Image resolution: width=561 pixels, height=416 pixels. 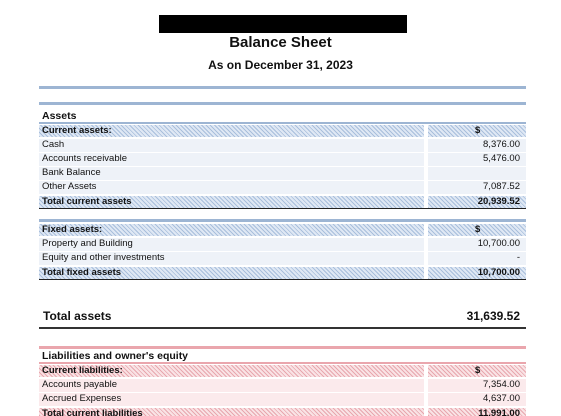 I want to click on table-row: Cash 8,376.00, so click(x=282, y=145).